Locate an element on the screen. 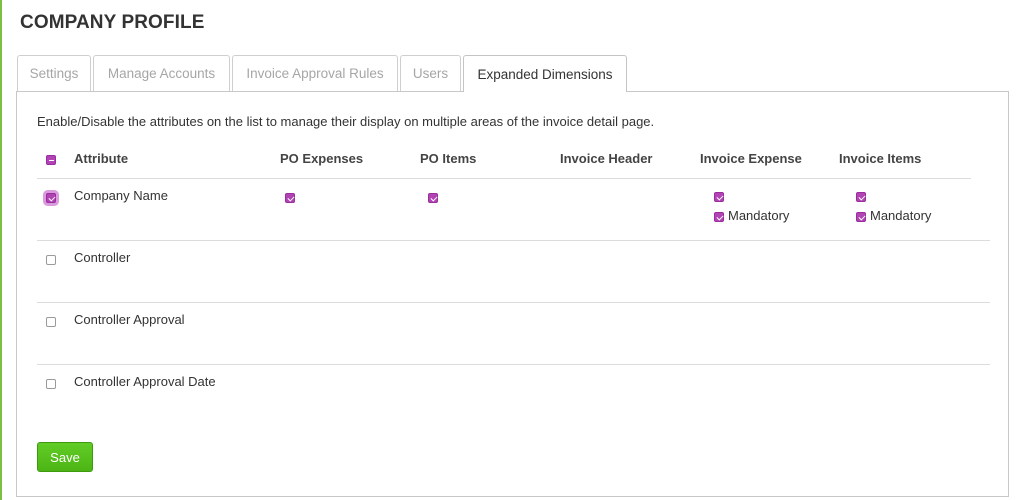  row-label: Controller Approval Date is located at coordinates (145, 381).